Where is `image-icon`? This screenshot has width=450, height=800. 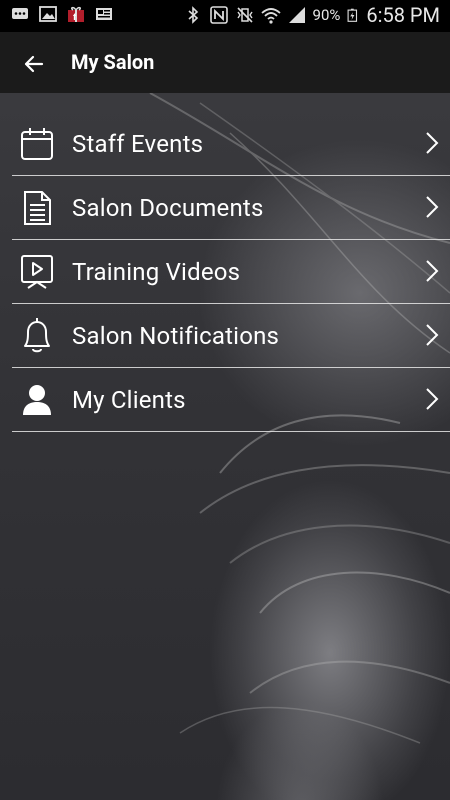 image-icon is located at coordinates (48, 14).